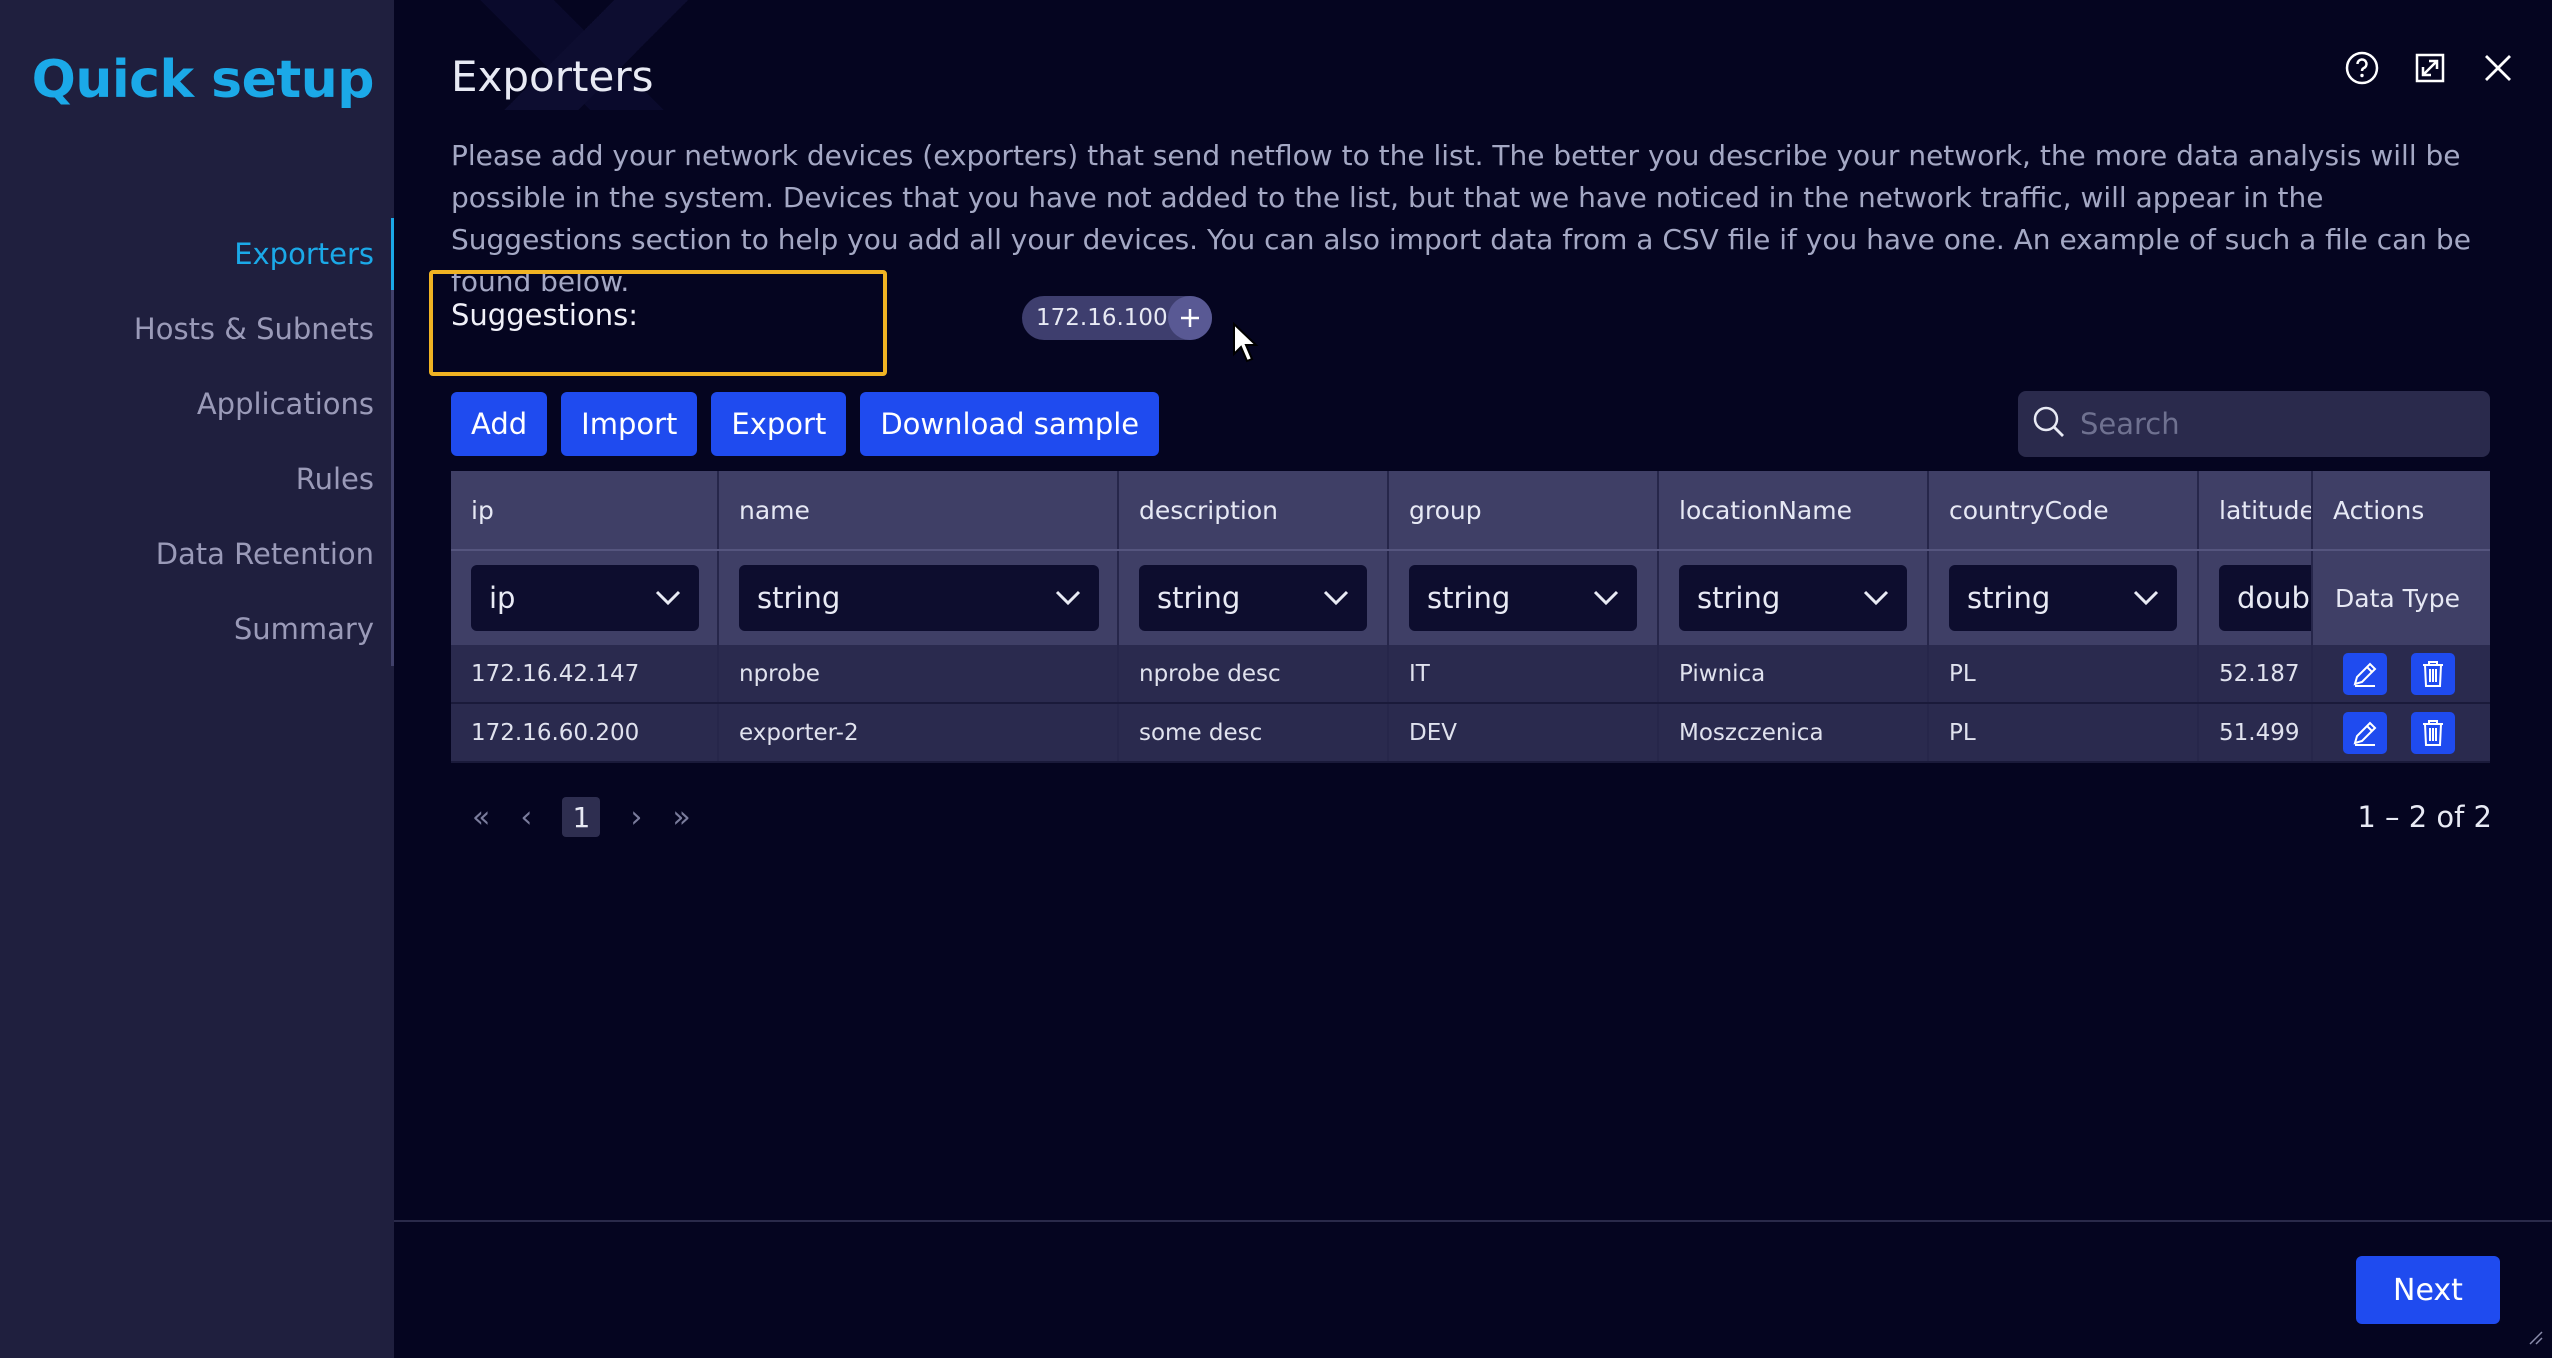  Describe the element at coordinates (585, 598) in the screenshot. I see `data-type-select-ip: ip` at that location.